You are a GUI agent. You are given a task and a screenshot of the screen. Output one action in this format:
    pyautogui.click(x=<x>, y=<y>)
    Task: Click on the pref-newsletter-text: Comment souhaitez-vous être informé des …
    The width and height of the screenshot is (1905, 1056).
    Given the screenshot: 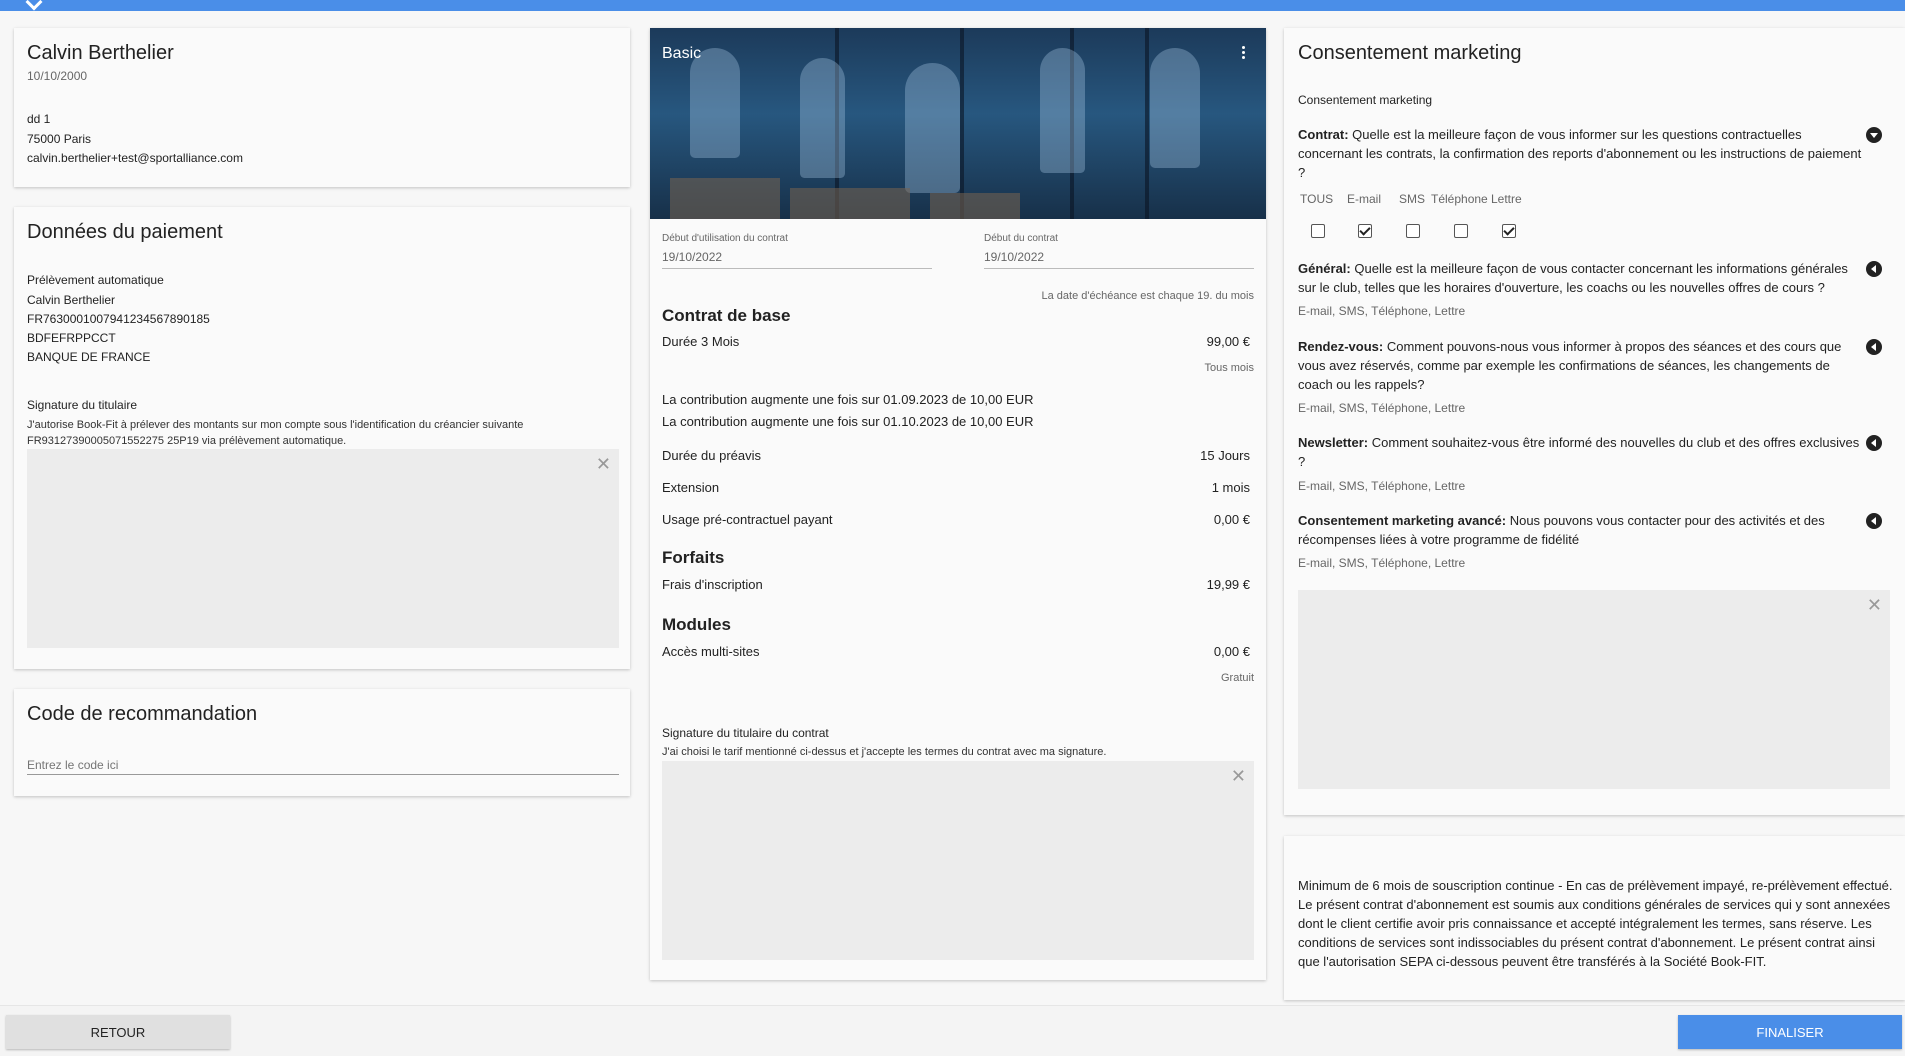 What is the action you would take?
    pyautogui.click(x=1579, y=452)
    